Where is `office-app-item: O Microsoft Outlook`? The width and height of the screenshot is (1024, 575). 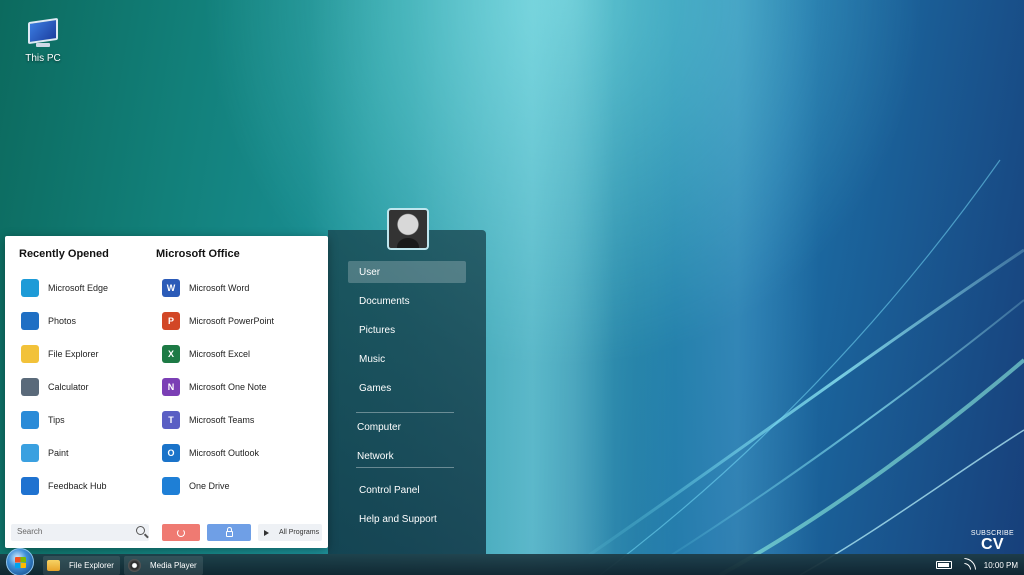
office-app-item: O Microsoft Outlook is located at coordinates (218, 452).